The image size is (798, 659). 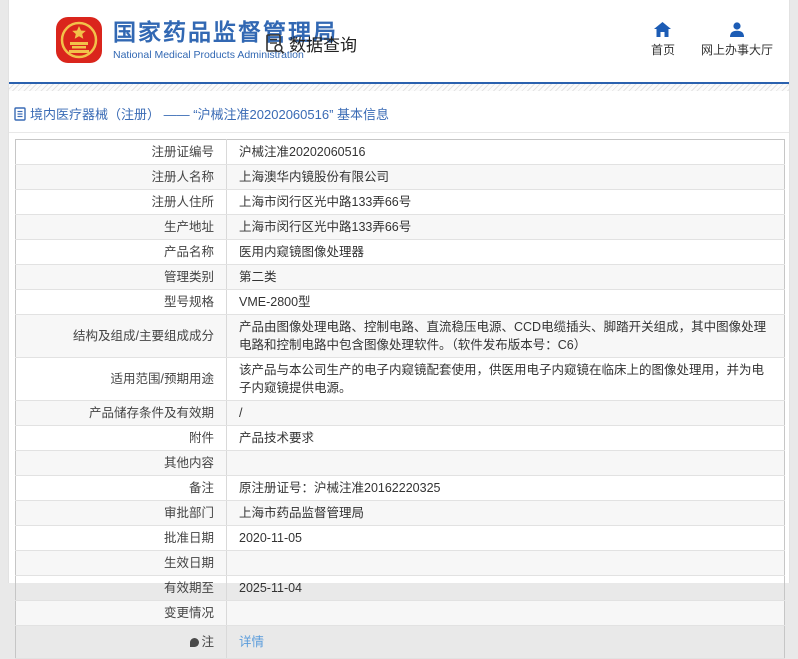 I want to click on table-row: 产品名称 医用内窥镜图像处理器, so click(x=400, y=252).